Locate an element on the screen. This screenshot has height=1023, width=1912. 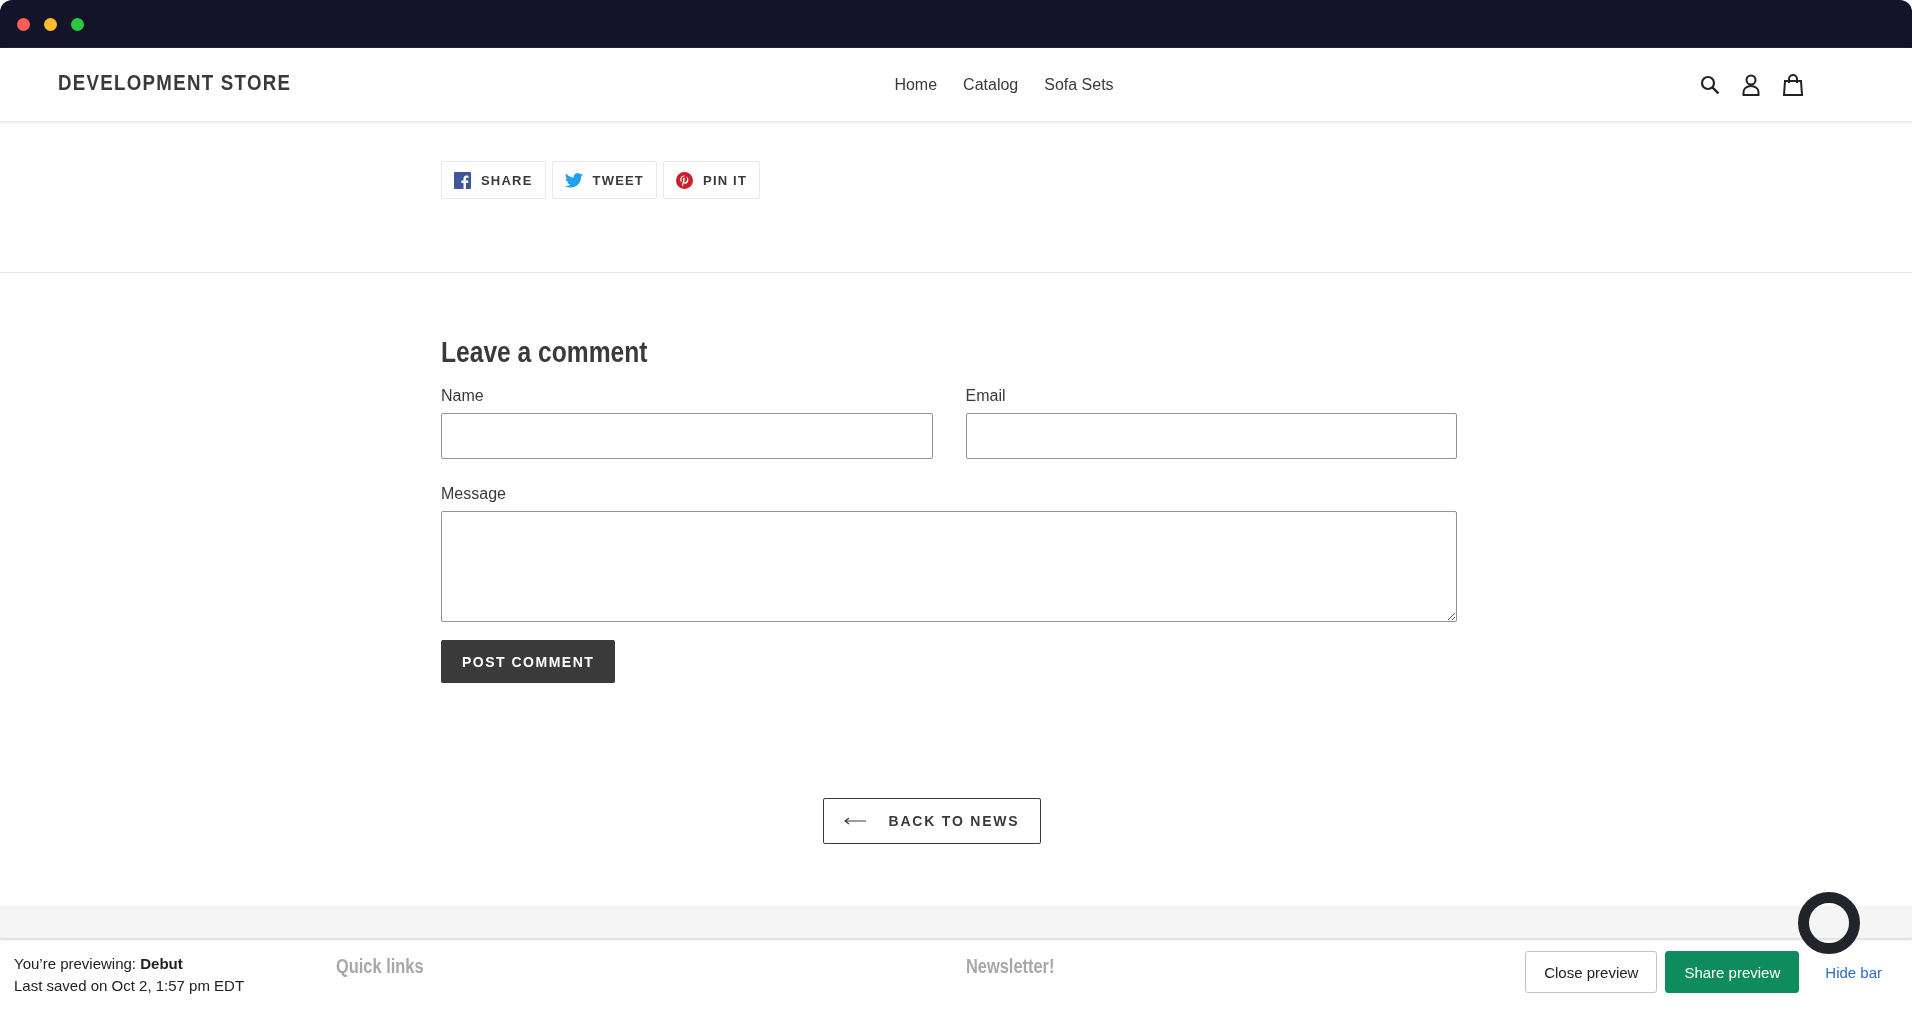
hide-bar-link: Hide bar is located at coordinates (1853, 972).